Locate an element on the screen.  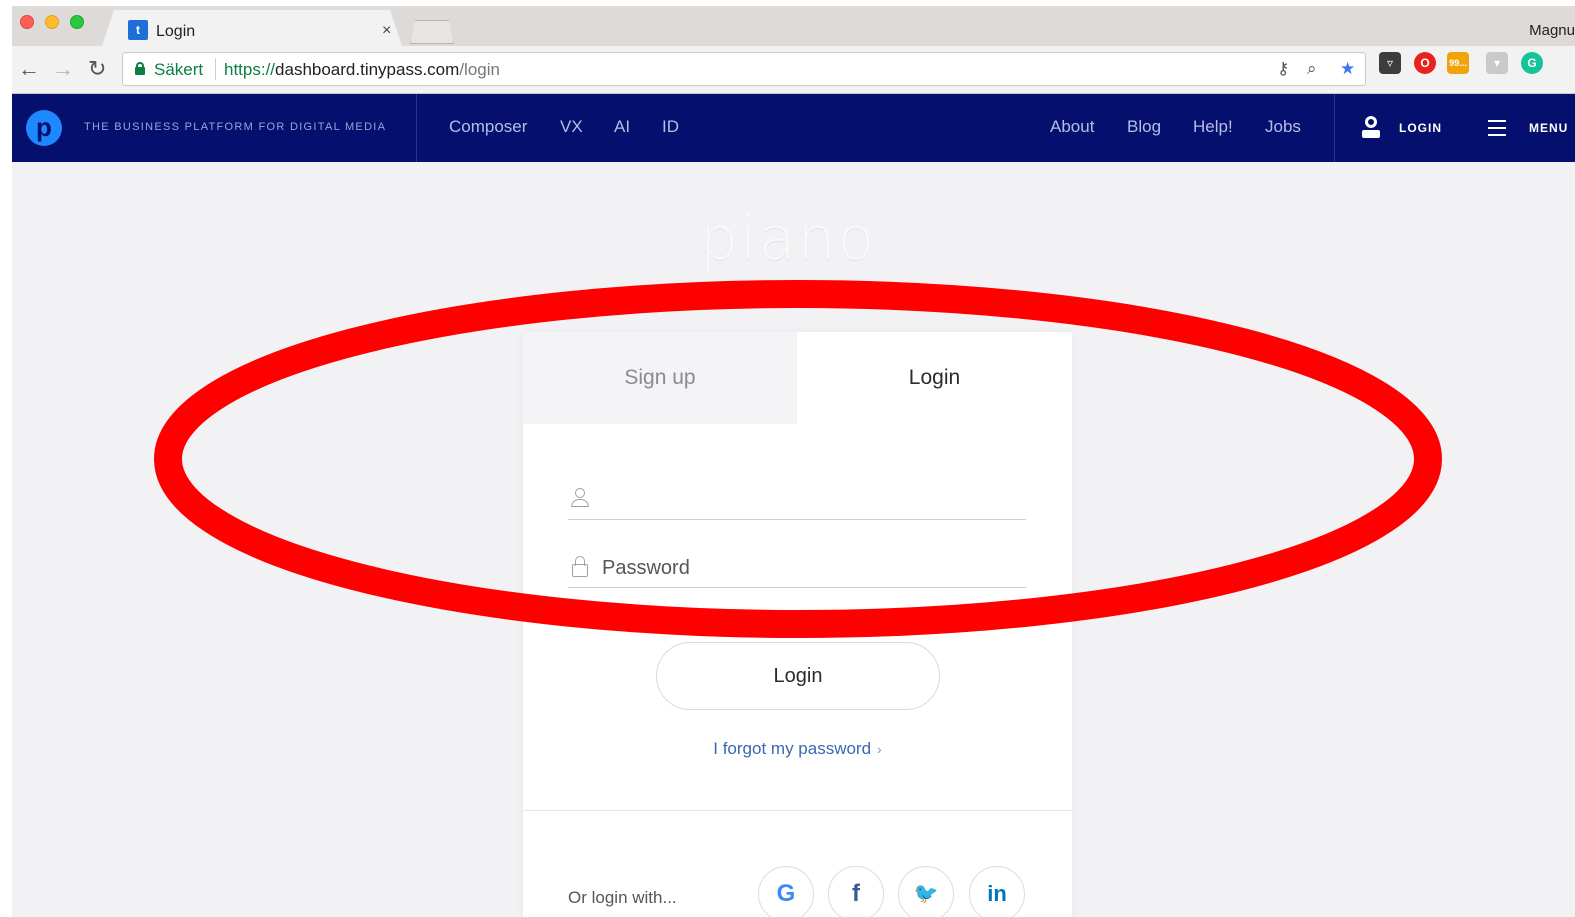
zoom-icon: ⌕ is located at coordinates (1312, 69).